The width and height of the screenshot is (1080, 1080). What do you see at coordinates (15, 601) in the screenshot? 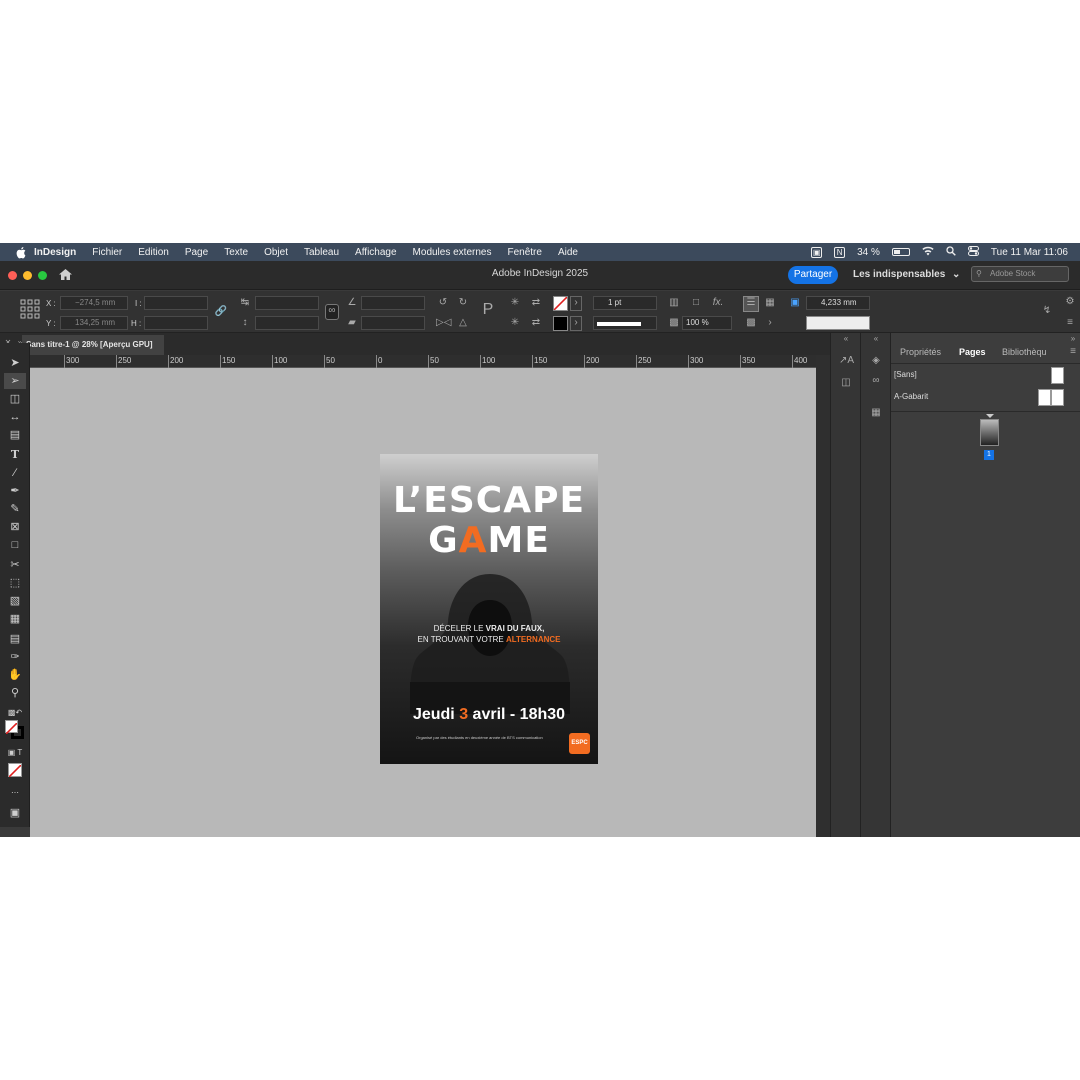
I see `gradient-swatch-tool-icon: ▧` at bounding box center [15, 601].